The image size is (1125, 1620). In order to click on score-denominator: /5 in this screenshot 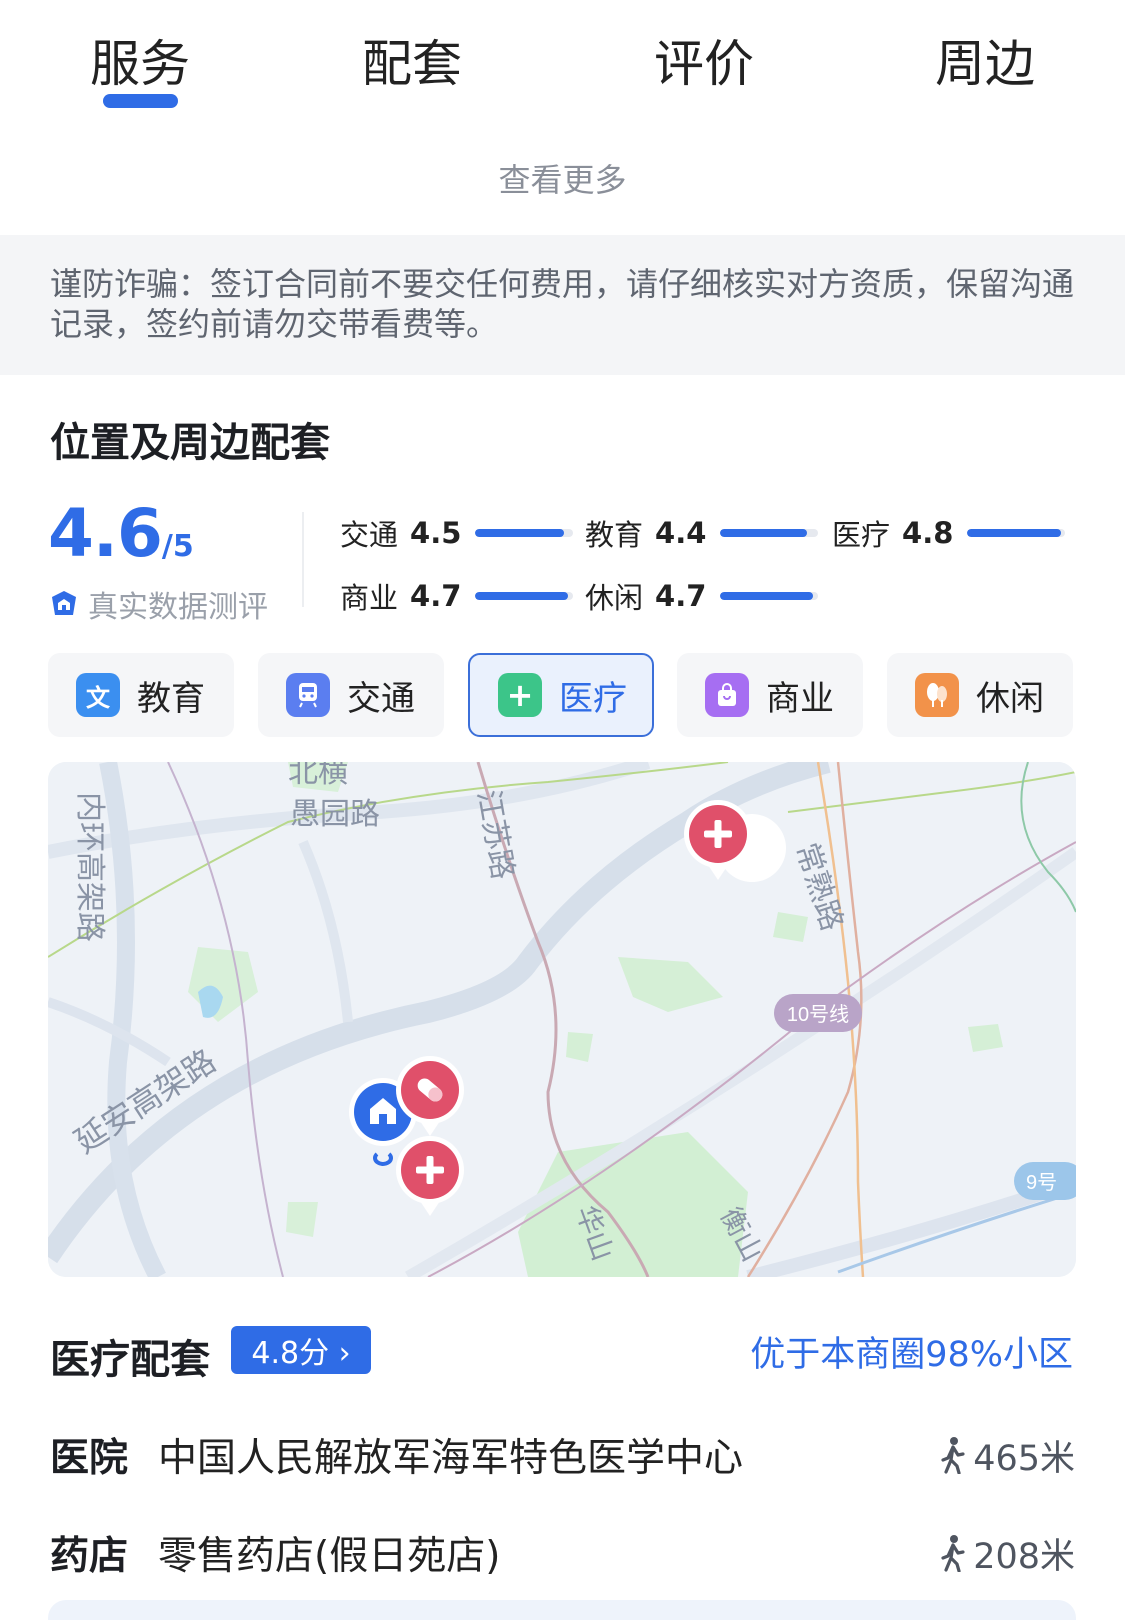, I will do `click(177, 546)`.